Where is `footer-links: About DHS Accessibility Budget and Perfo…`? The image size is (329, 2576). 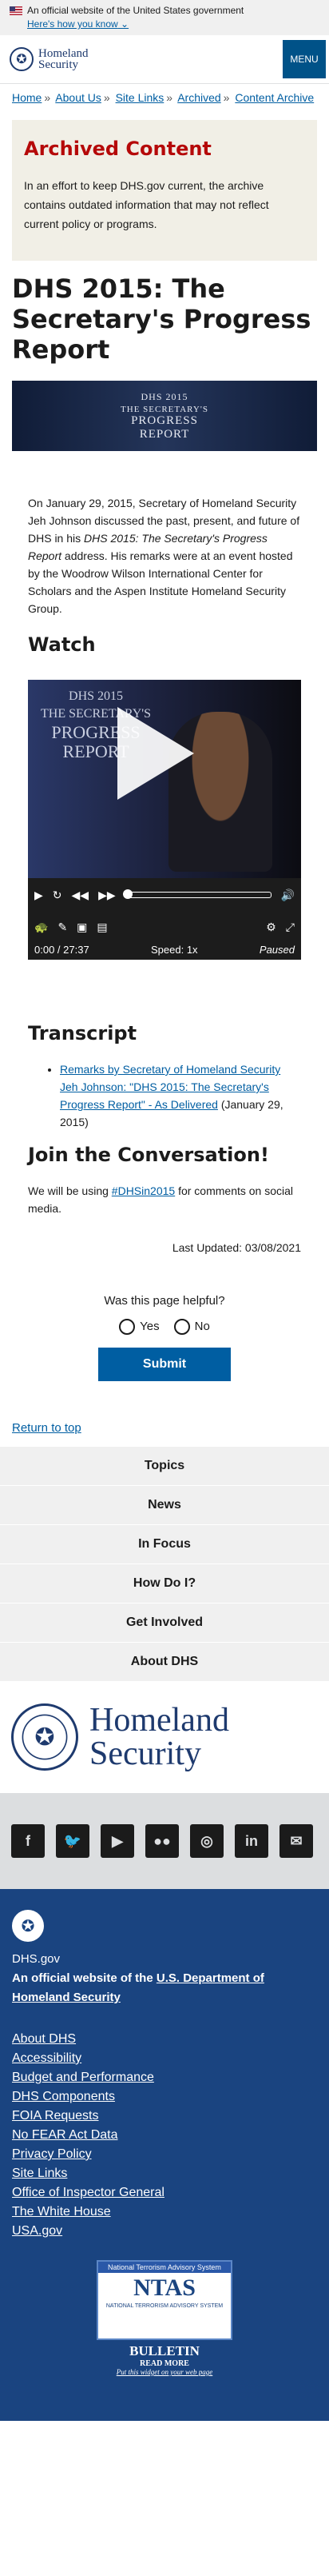 footer-links: About DHS Accessibility Budget and Perfo… is located at coordinates (164, 2136).